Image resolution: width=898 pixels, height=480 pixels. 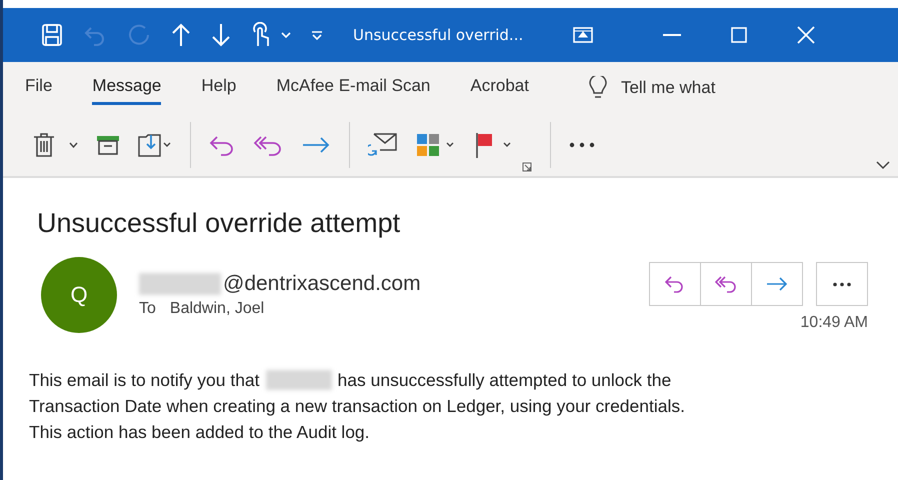 I want to click on reply-all-button, so click(x=726, y=284).